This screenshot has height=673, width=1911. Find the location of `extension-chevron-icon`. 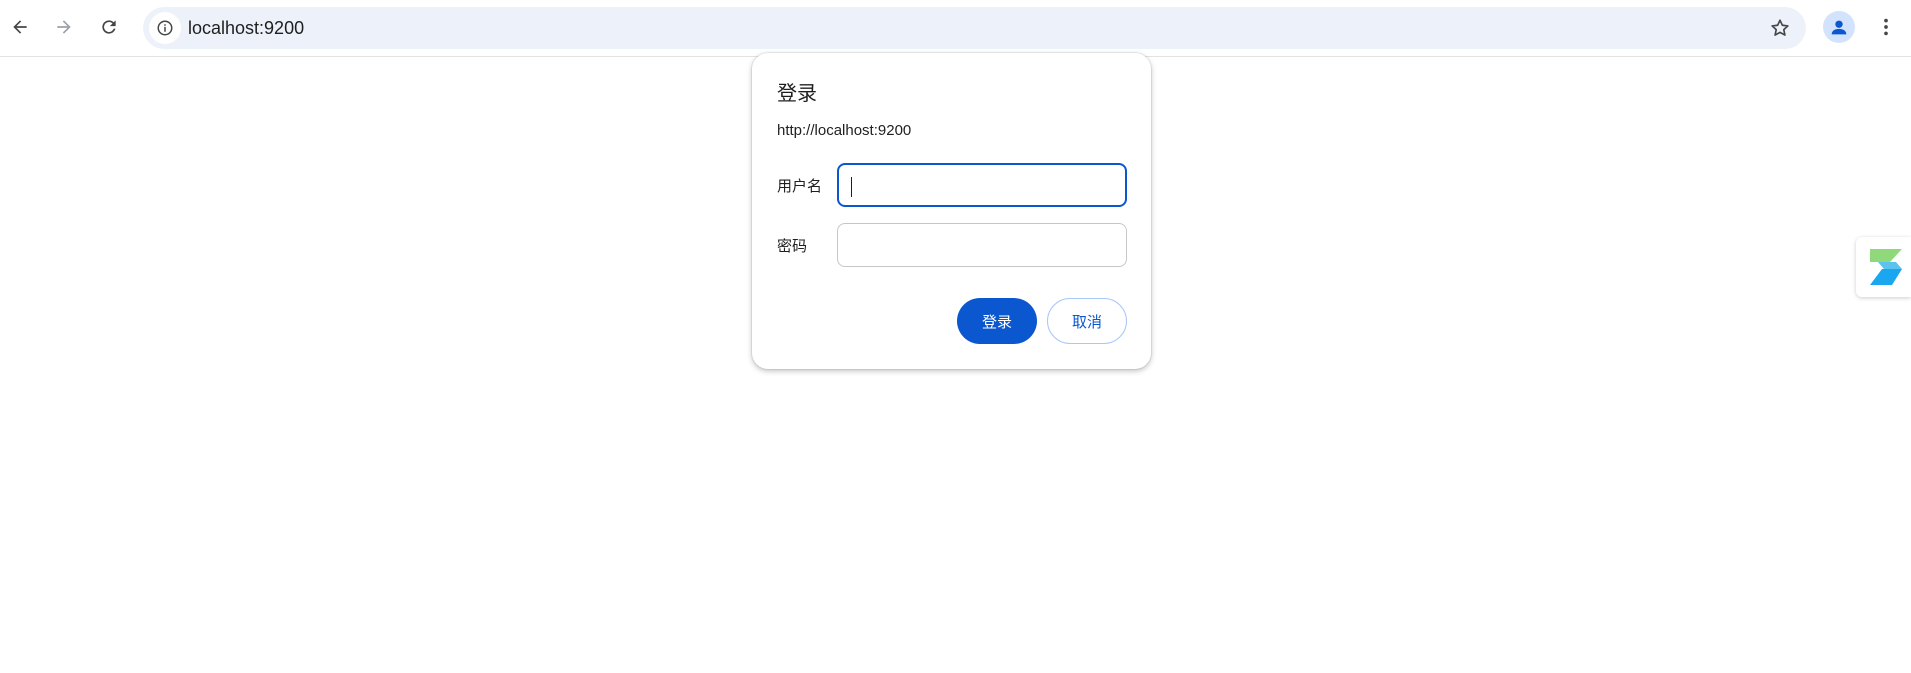

extension-chevron-icon is located at coordinates (1885, 267).